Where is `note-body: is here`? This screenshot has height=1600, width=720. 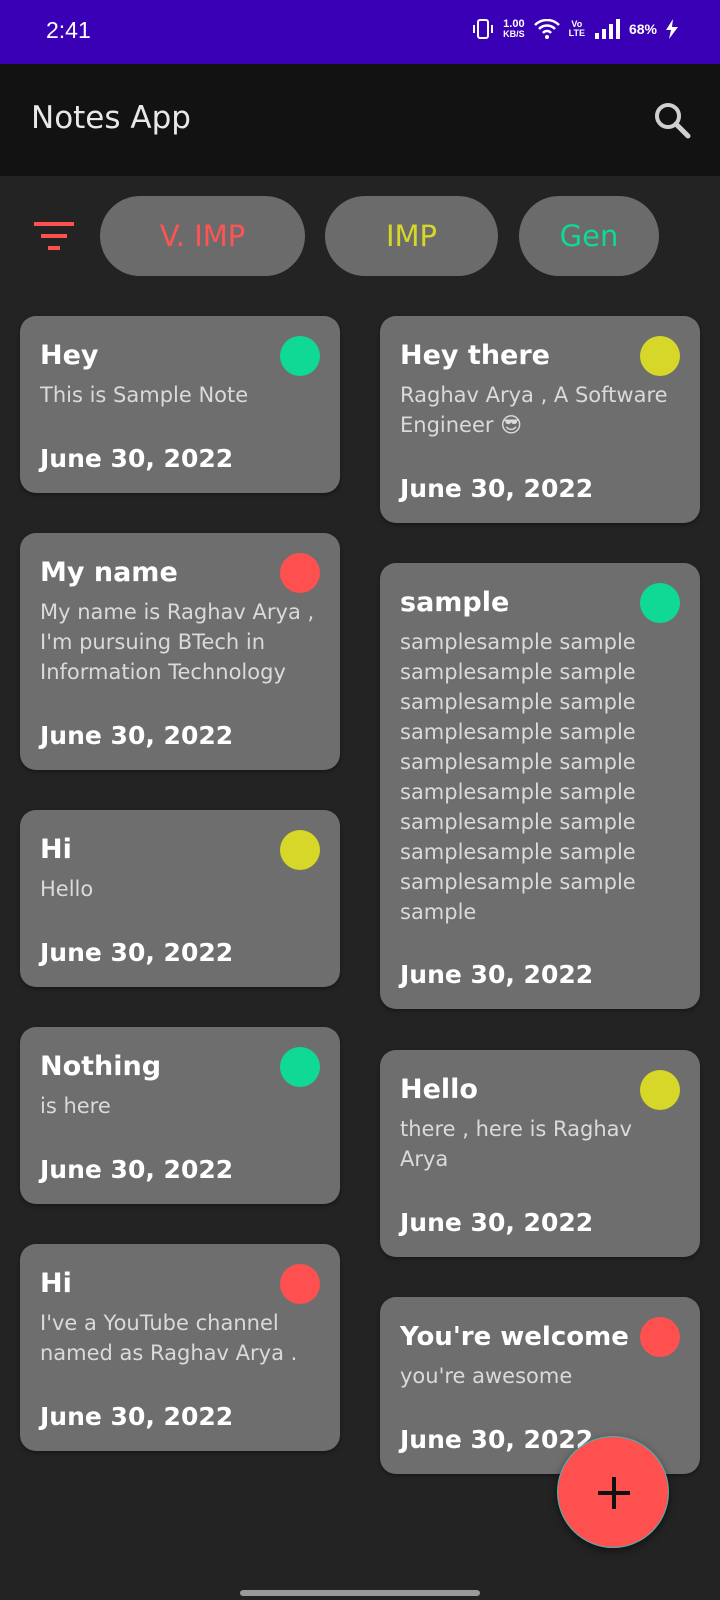 note-body: is here is located at coordinates (75, 1106).